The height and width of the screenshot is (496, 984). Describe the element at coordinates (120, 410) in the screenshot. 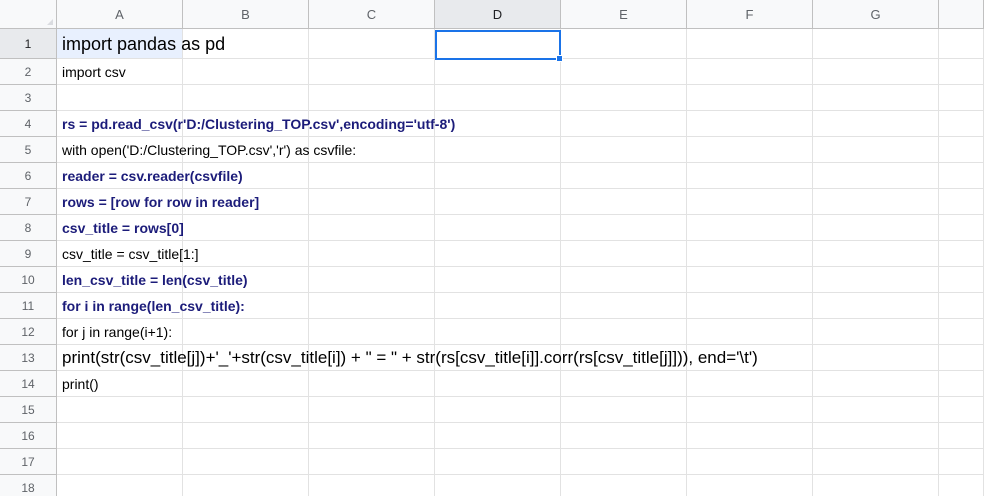

I see `cell-a15` at that location.